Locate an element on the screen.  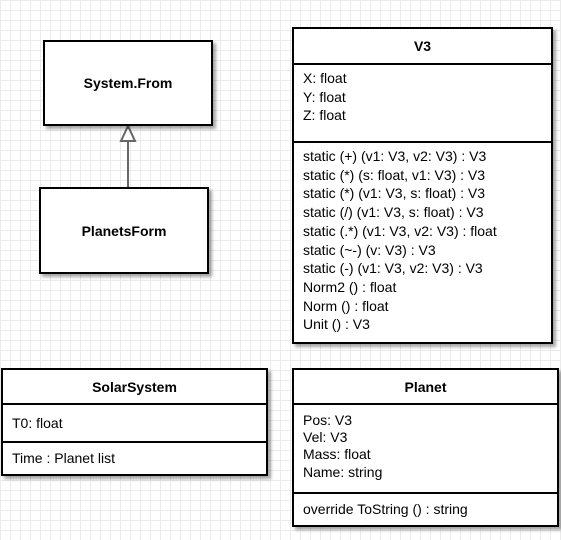
planet-method: override ToString () : string is located at coordinates (385, 509).